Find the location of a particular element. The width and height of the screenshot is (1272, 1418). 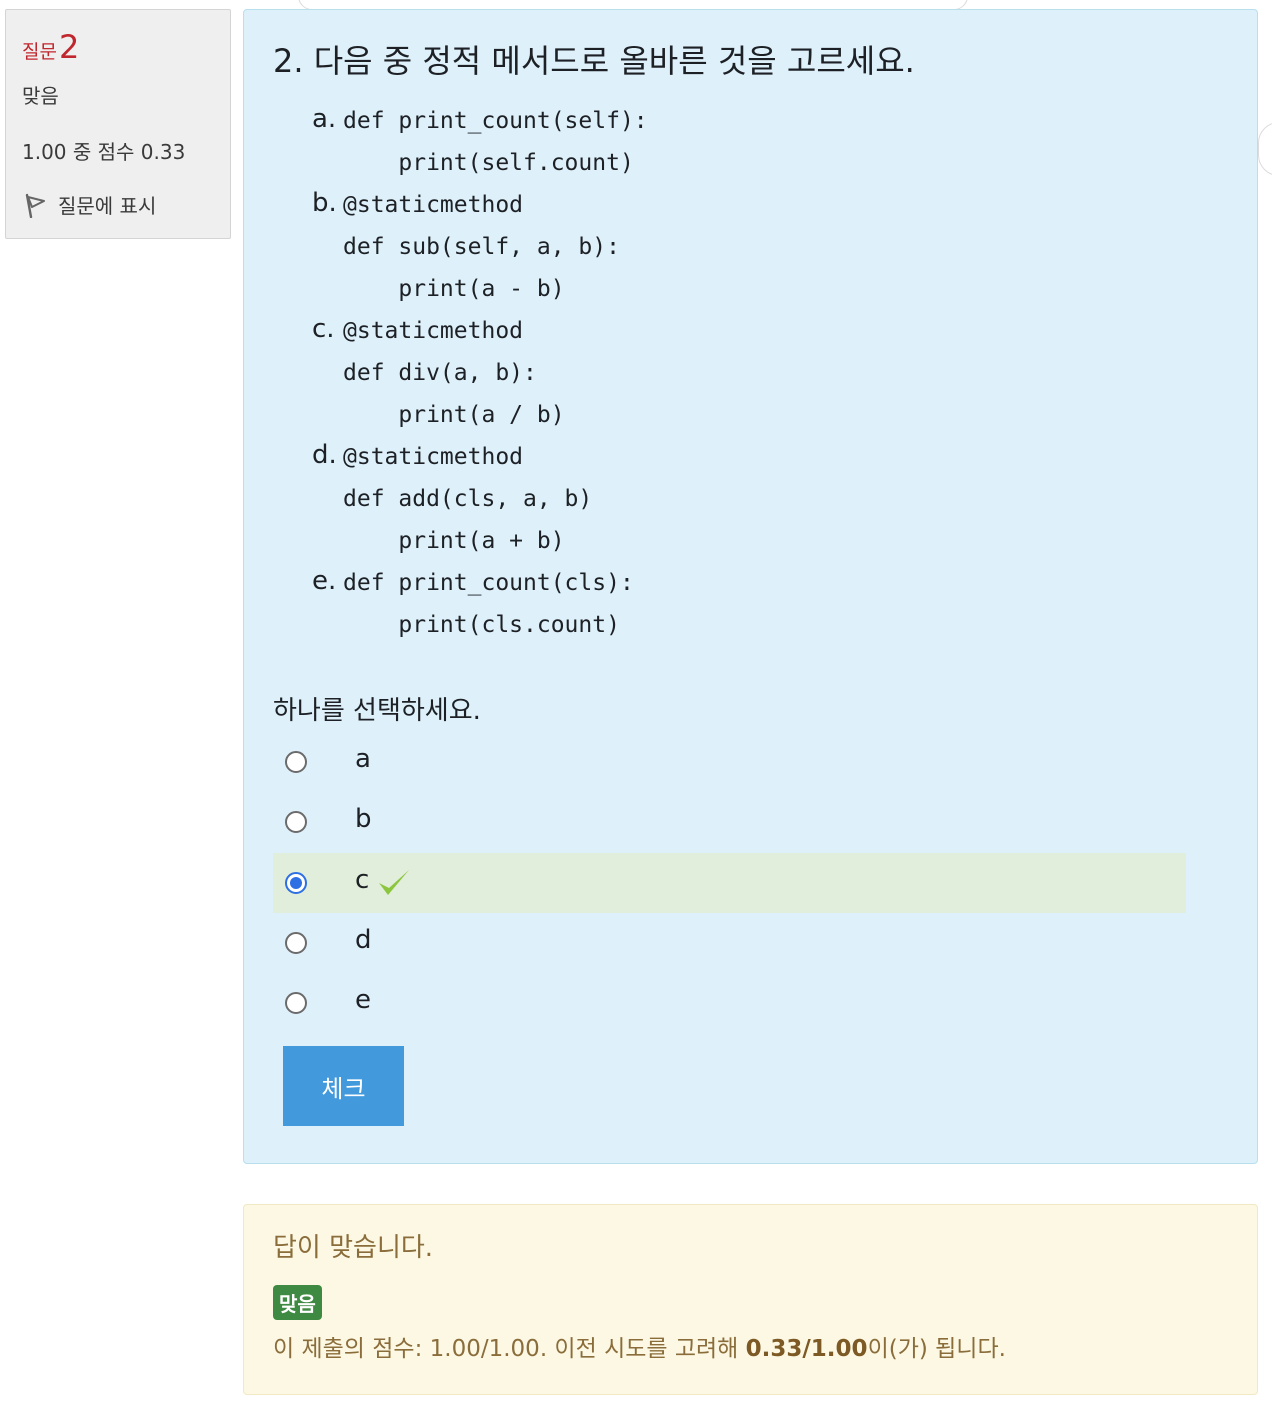

flag-question-label: 질문에 표시 is located at coordinates (107, 206).